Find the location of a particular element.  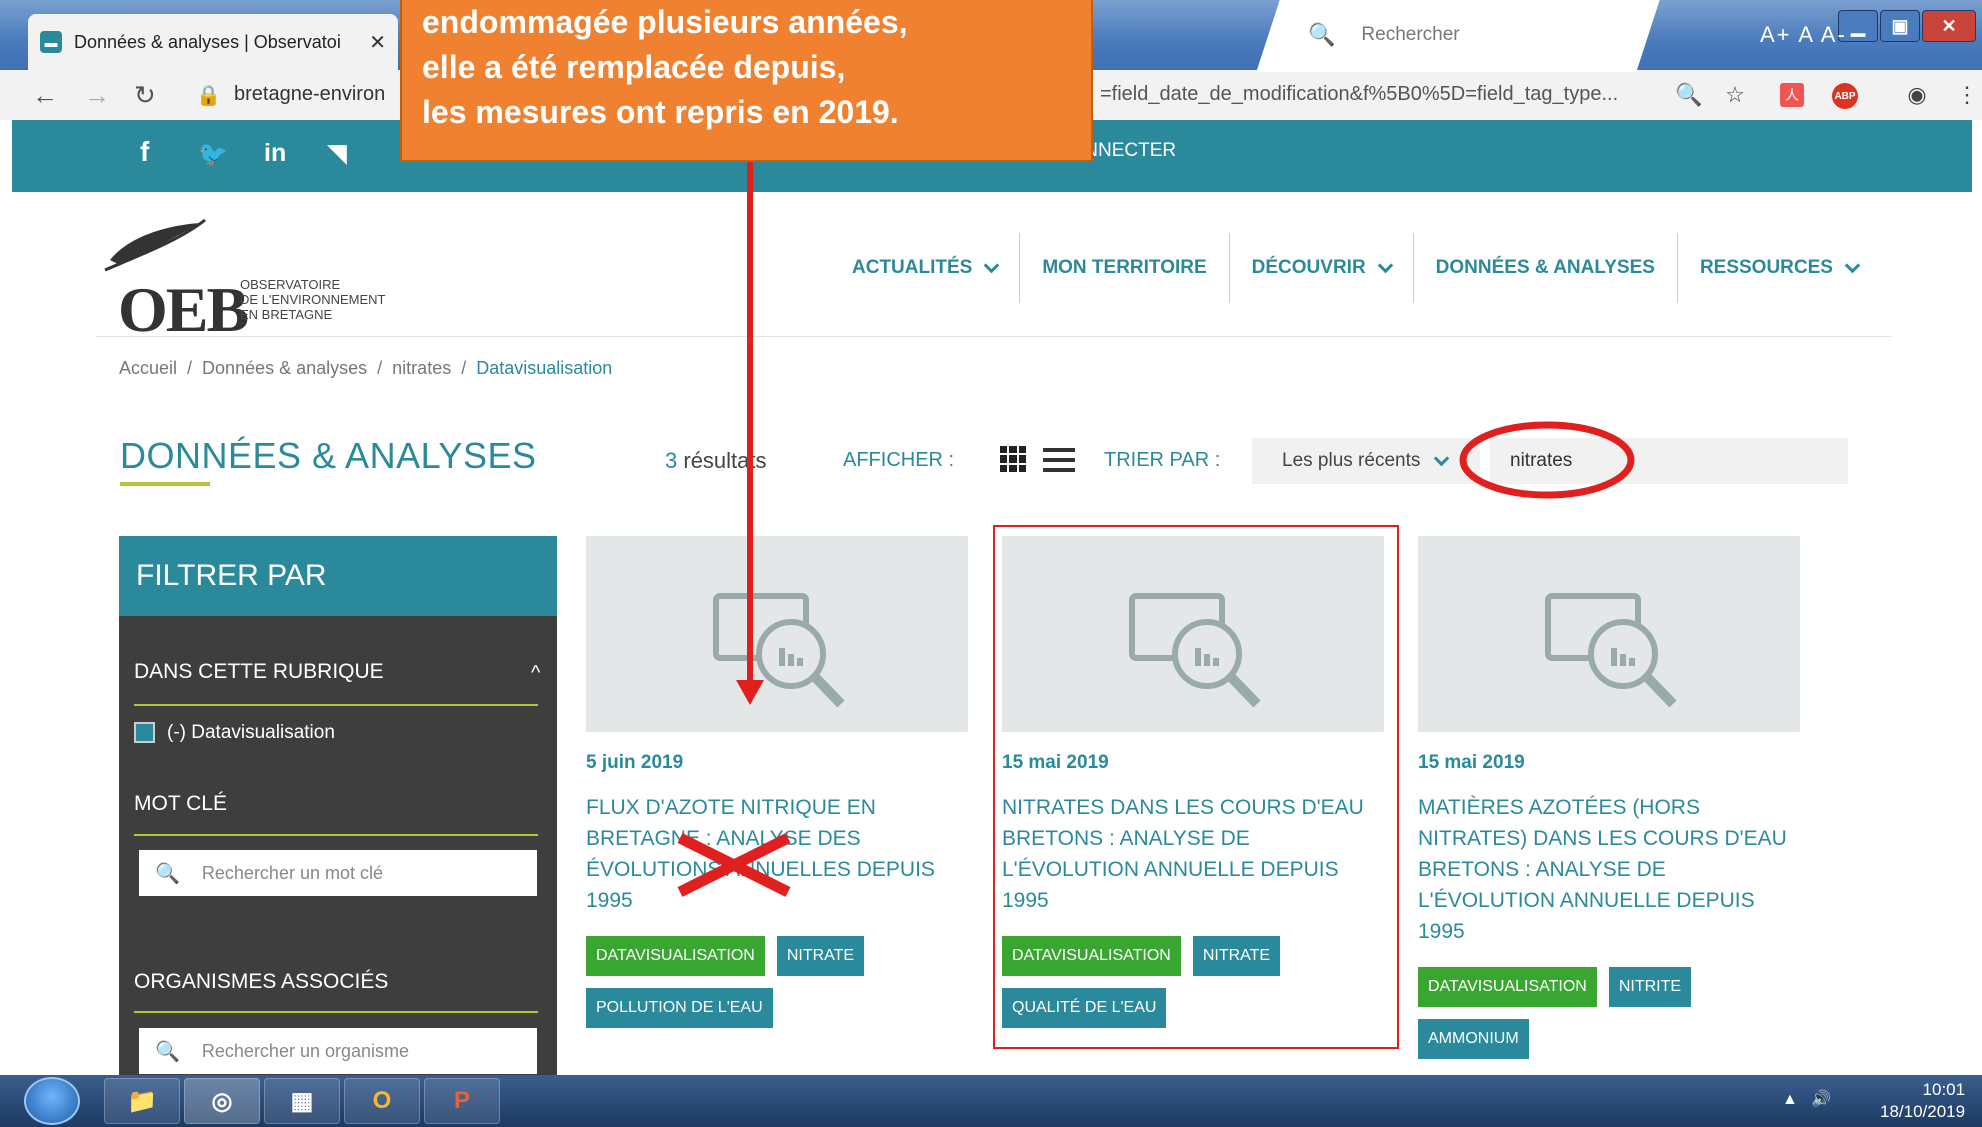

adblock-extension-icon: ABP is located at coordinates (1845, 96).